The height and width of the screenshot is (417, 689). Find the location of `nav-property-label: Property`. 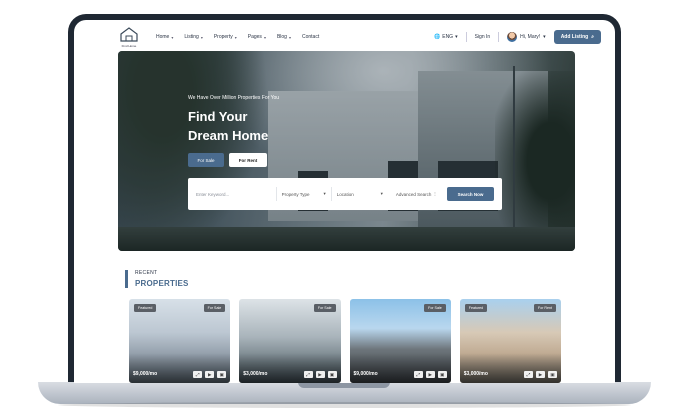

nav-property-label: Property is located at coordinates (223, 37).